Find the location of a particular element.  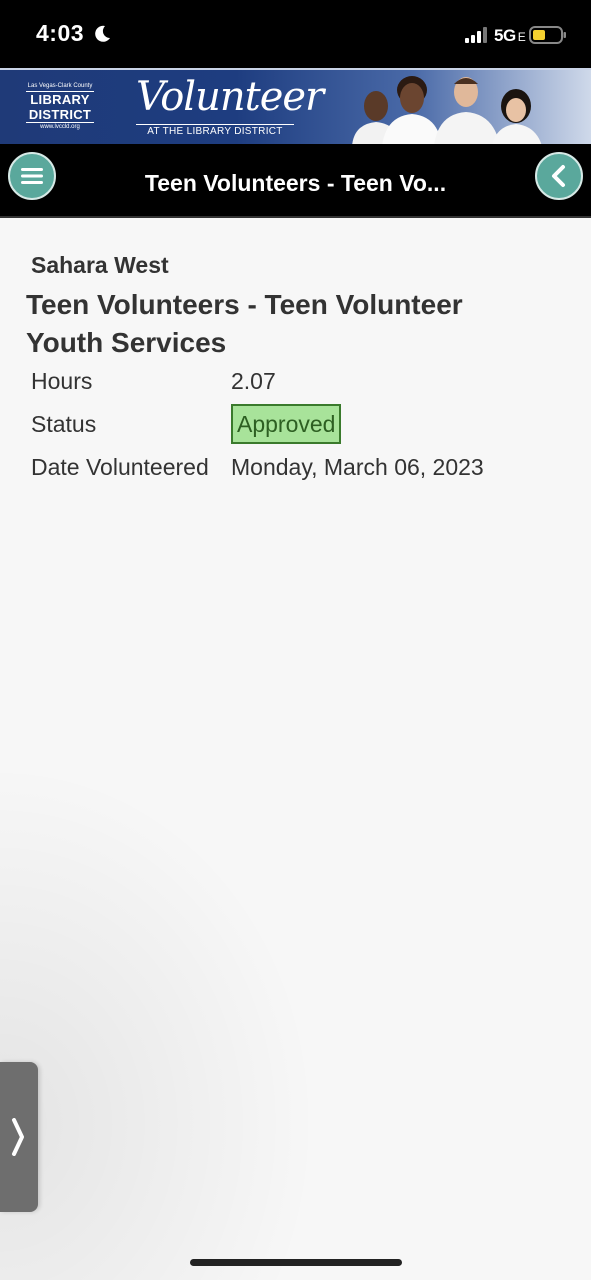

battery-icon is located at coordinates (547, 35).